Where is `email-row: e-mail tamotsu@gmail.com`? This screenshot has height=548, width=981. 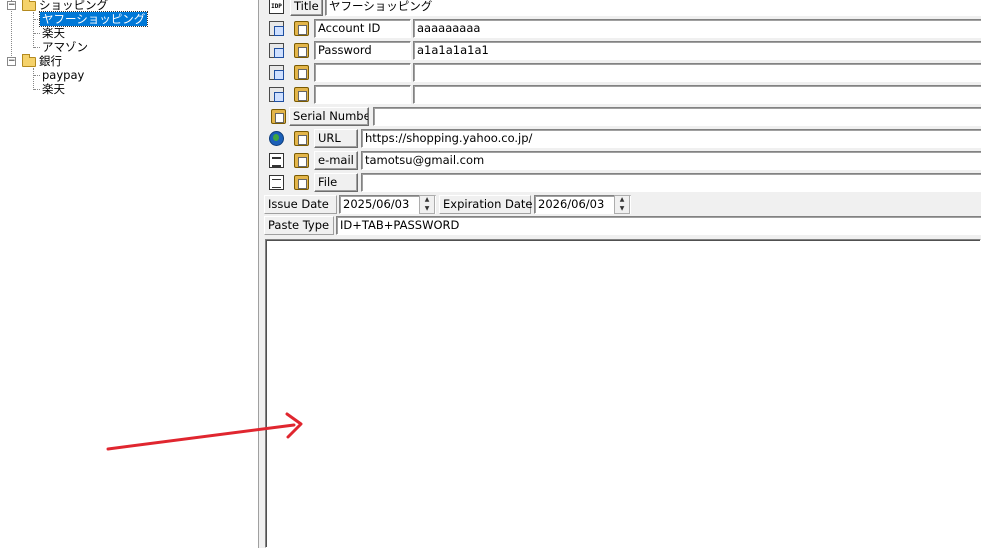
email-row: e-mail tamotsu@gmail.com is located at coordinates (622, 160).